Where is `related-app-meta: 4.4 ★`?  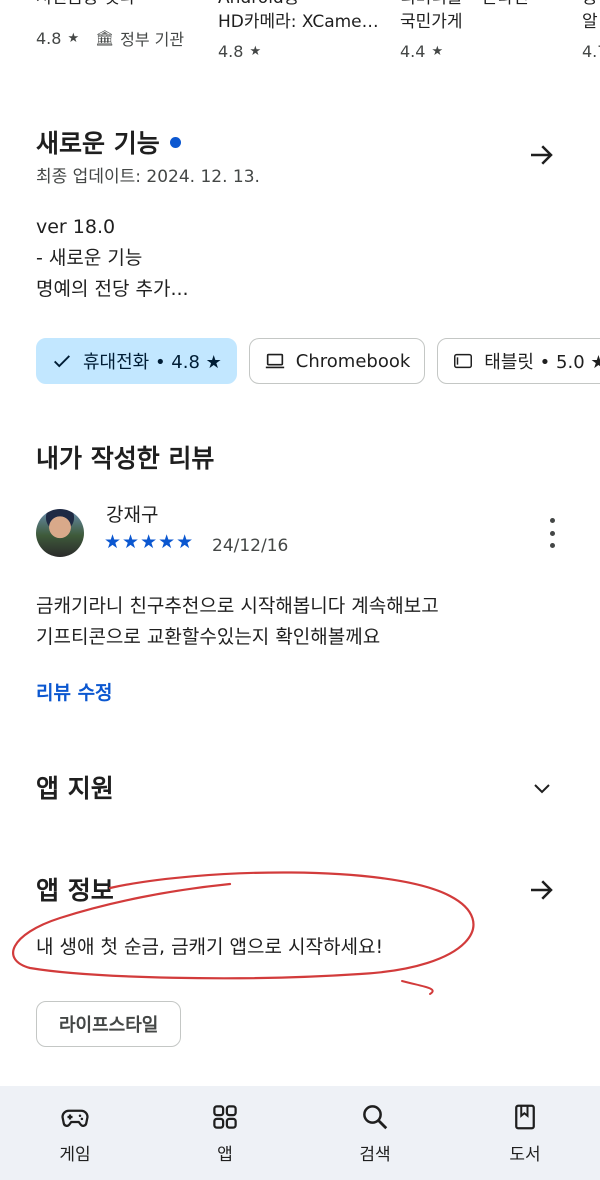 related-app-meta: 4.4 ★ is located at coordinates (475, 51).